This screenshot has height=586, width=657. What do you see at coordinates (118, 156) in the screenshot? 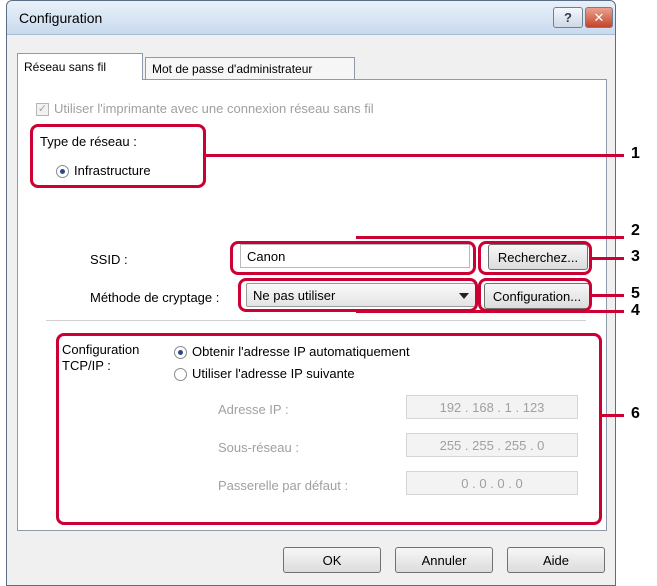
I see `callout-box-network-type` at bounding box center [118, 156].